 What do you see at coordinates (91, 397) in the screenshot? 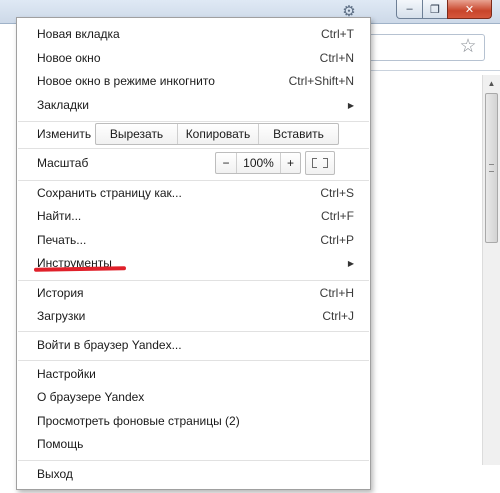
I see `menu-item-label: О браузере Yandex` at bounding box center [91, 397].